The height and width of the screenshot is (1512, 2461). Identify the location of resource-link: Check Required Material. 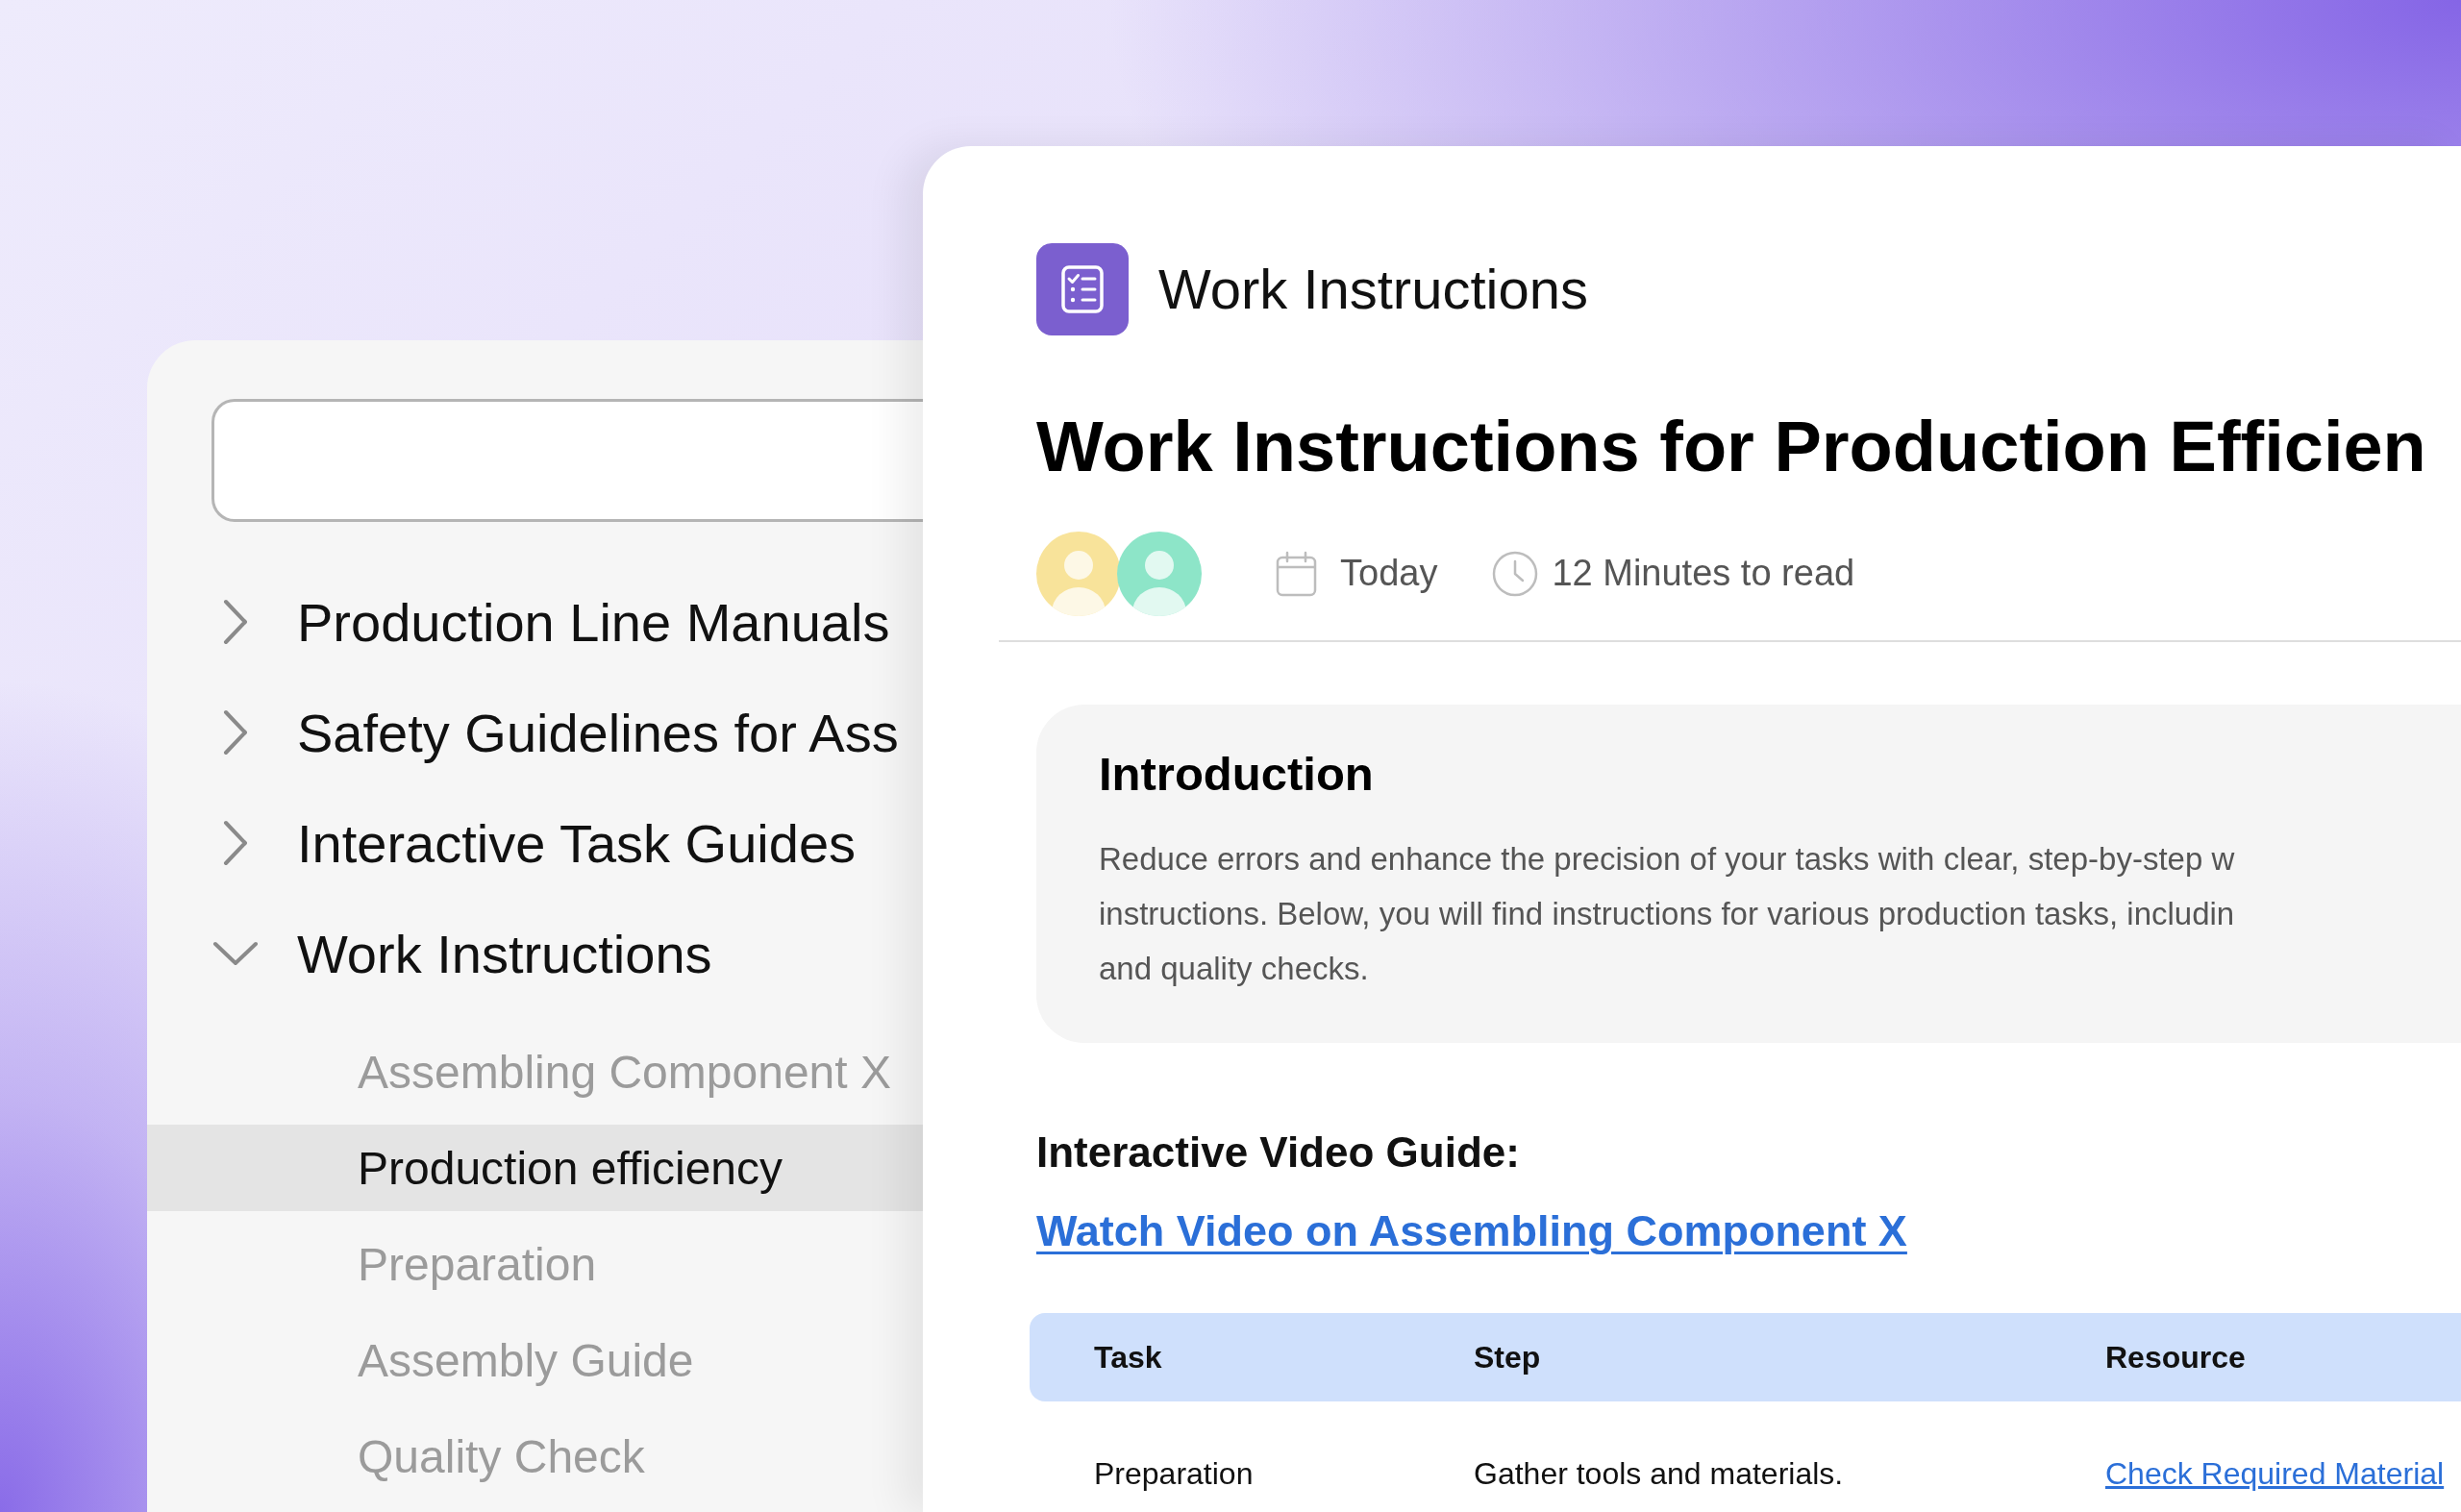
(2275, 1474).